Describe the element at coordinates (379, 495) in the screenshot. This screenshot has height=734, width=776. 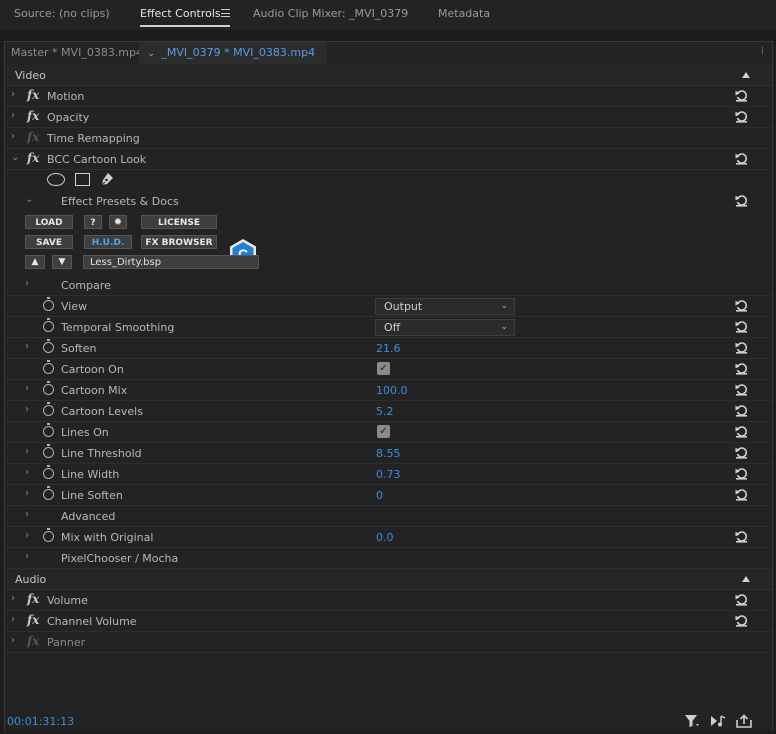
I see `param-value-line-soften: 0` at that location.